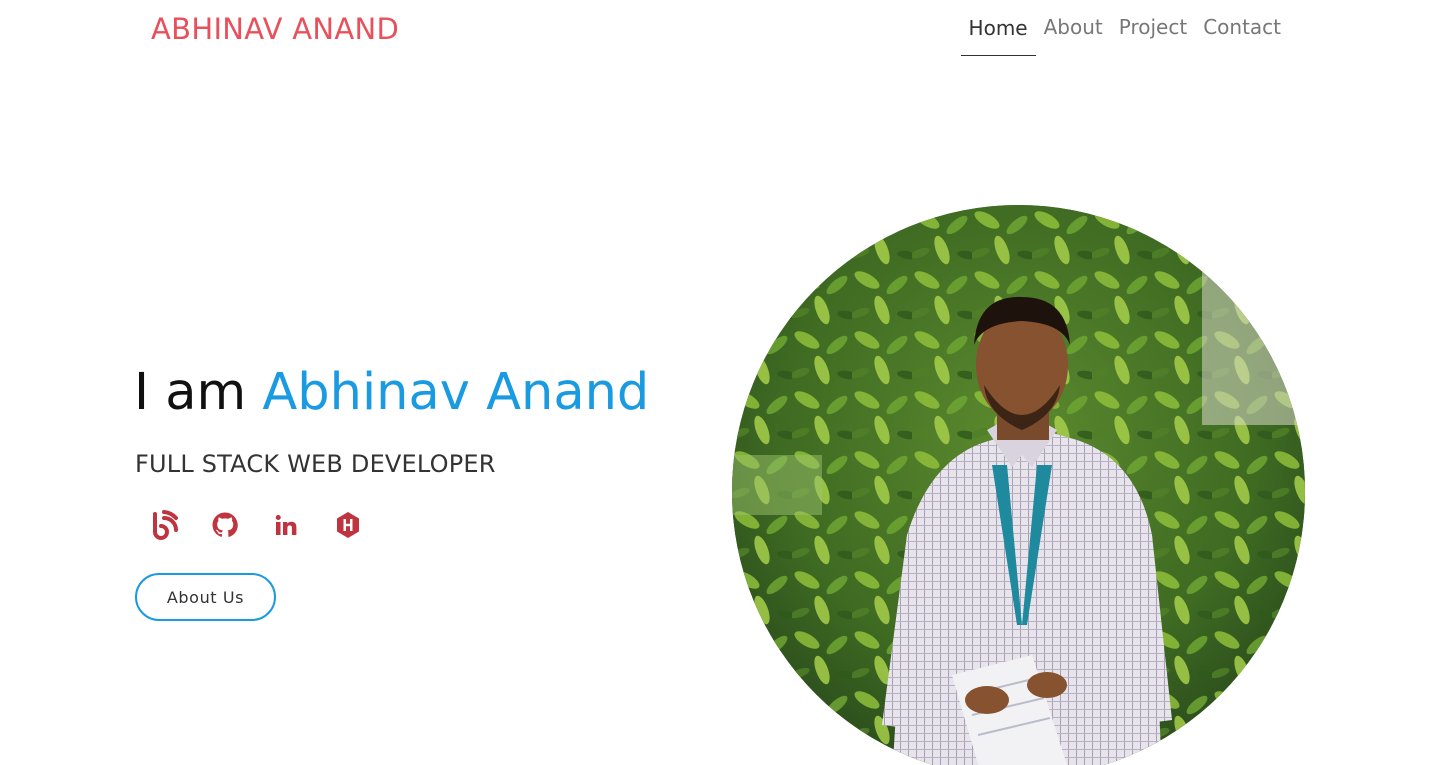 This screenshot has height=765, width=1440. Describe the element at coordinates (275, 29) in the screenshot. I see `brand-logo: ABHINAV ANAND` at that location.